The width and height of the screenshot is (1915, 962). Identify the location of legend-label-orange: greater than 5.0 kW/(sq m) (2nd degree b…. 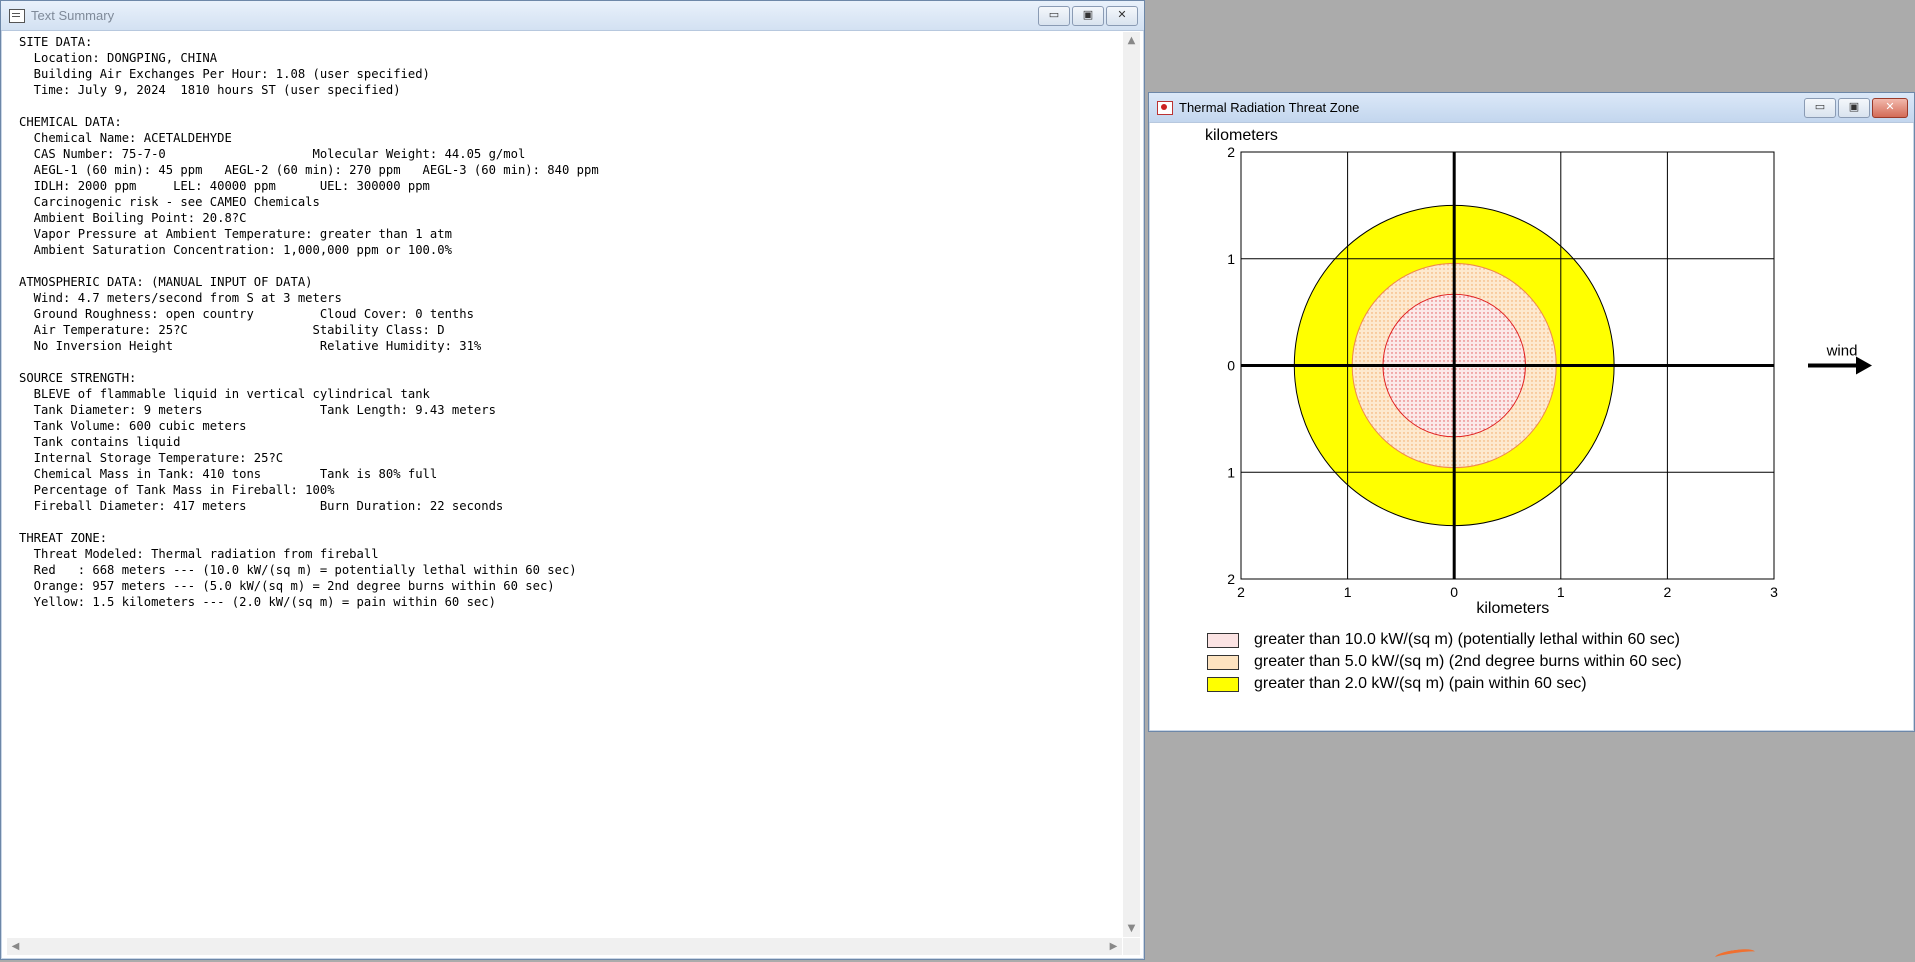
(1468, 661).